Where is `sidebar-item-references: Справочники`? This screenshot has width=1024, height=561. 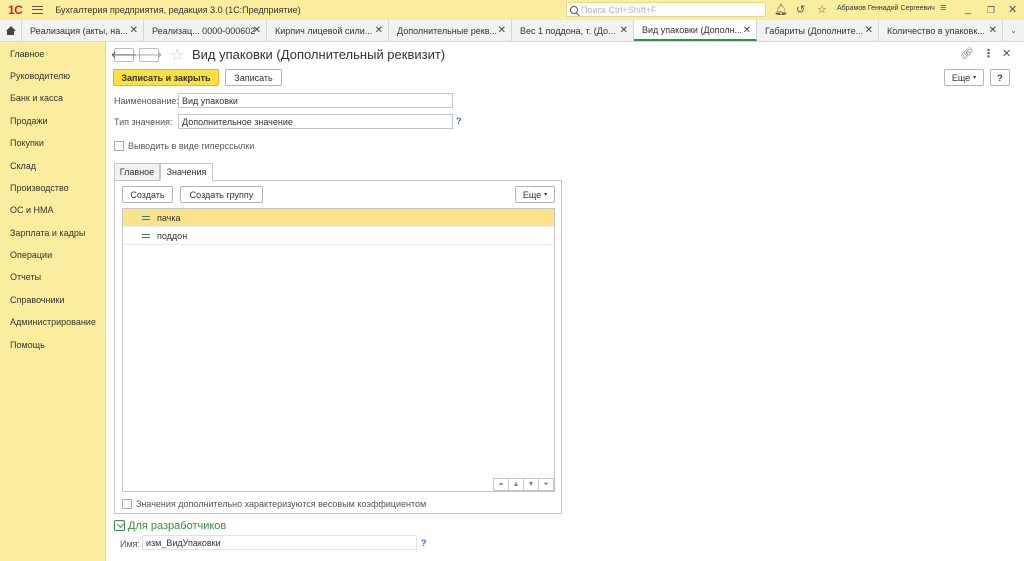
sidebar-item-references: Справочники is located at coordinates (52, 300).